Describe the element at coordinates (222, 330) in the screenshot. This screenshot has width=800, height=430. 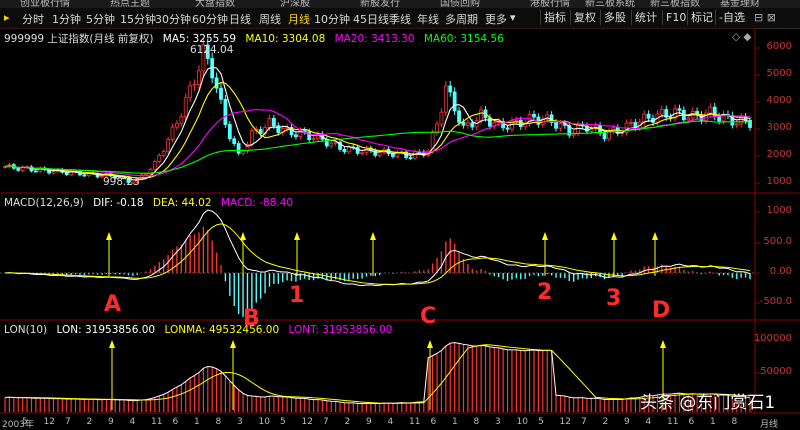
I see `lonma-value: LONMA: 49532456.00` at that location.